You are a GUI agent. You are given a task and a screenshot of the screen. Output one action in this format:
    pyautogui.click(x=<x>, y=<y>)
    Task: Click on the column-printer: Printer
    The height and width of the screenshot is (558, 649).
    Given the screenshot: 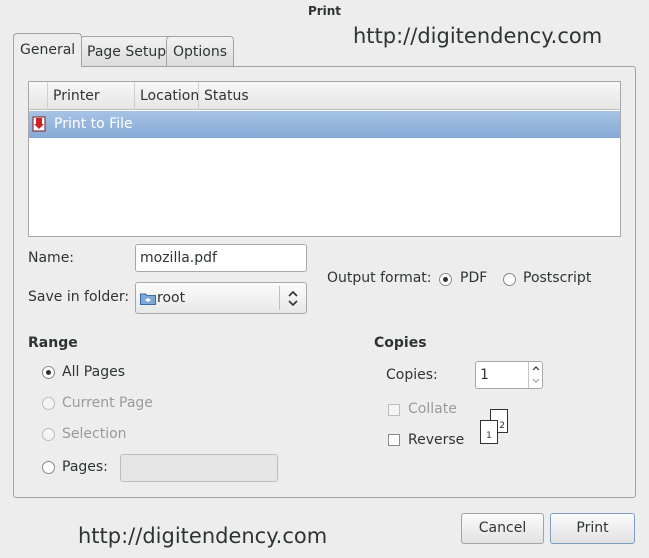 What is the action you would take?
    pyautogui.click(x=90, y=96)
    